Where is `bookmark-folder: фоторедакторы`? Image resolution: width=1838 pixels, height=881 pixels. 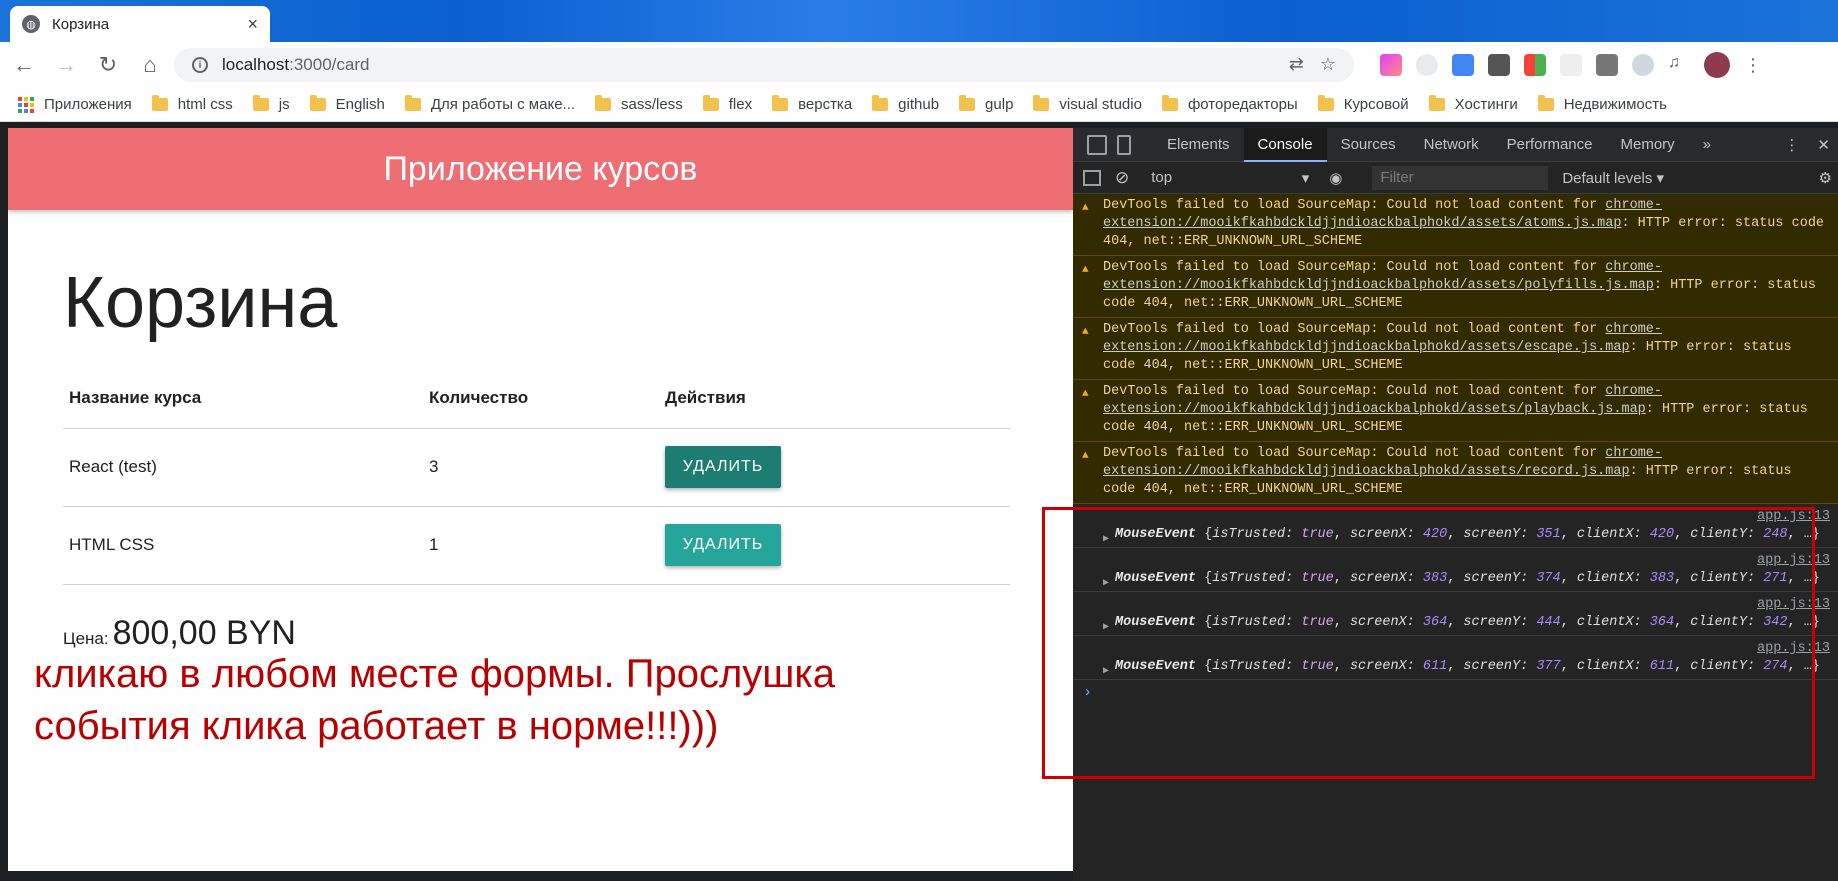
bookmark-folder: фоторедакторы is located at coordinates (1229, 104).